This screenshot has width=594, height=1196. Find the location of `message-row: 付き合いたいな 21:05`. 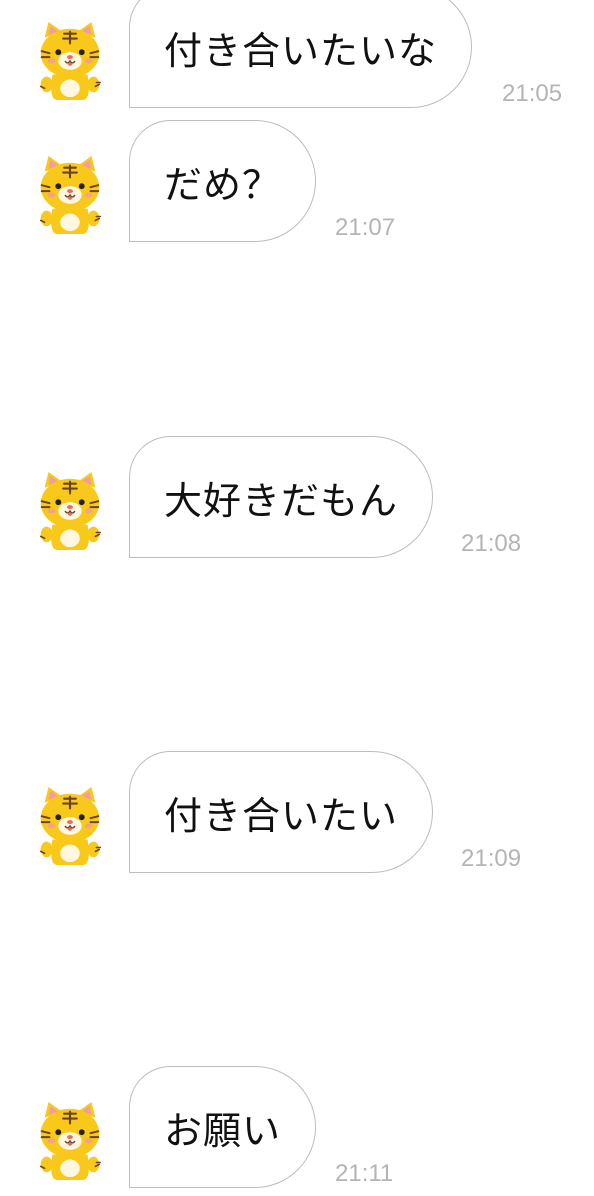

message-row: 付き合いたいな 21:05 is located at coordinates (297, 58).